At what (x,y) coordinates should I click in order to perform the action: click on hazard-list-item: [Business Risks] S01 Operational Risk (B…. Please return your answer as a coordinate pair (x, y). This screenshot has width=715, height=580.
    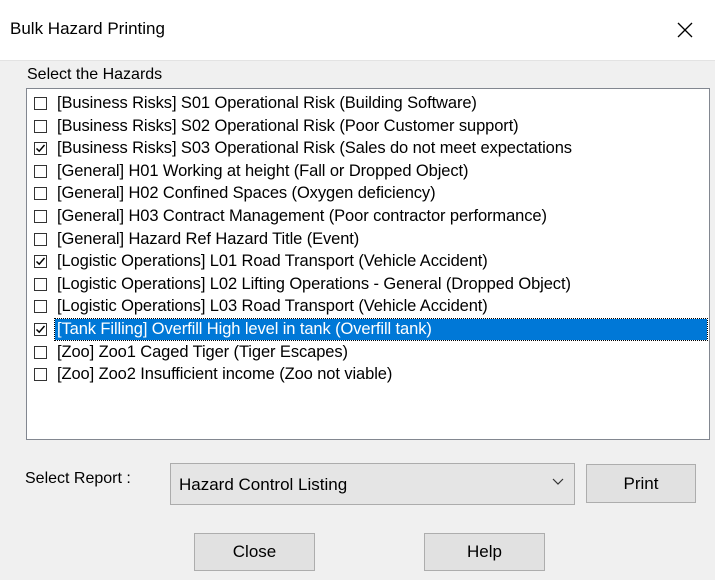
    Looking at the image, I should click on (368, 103).